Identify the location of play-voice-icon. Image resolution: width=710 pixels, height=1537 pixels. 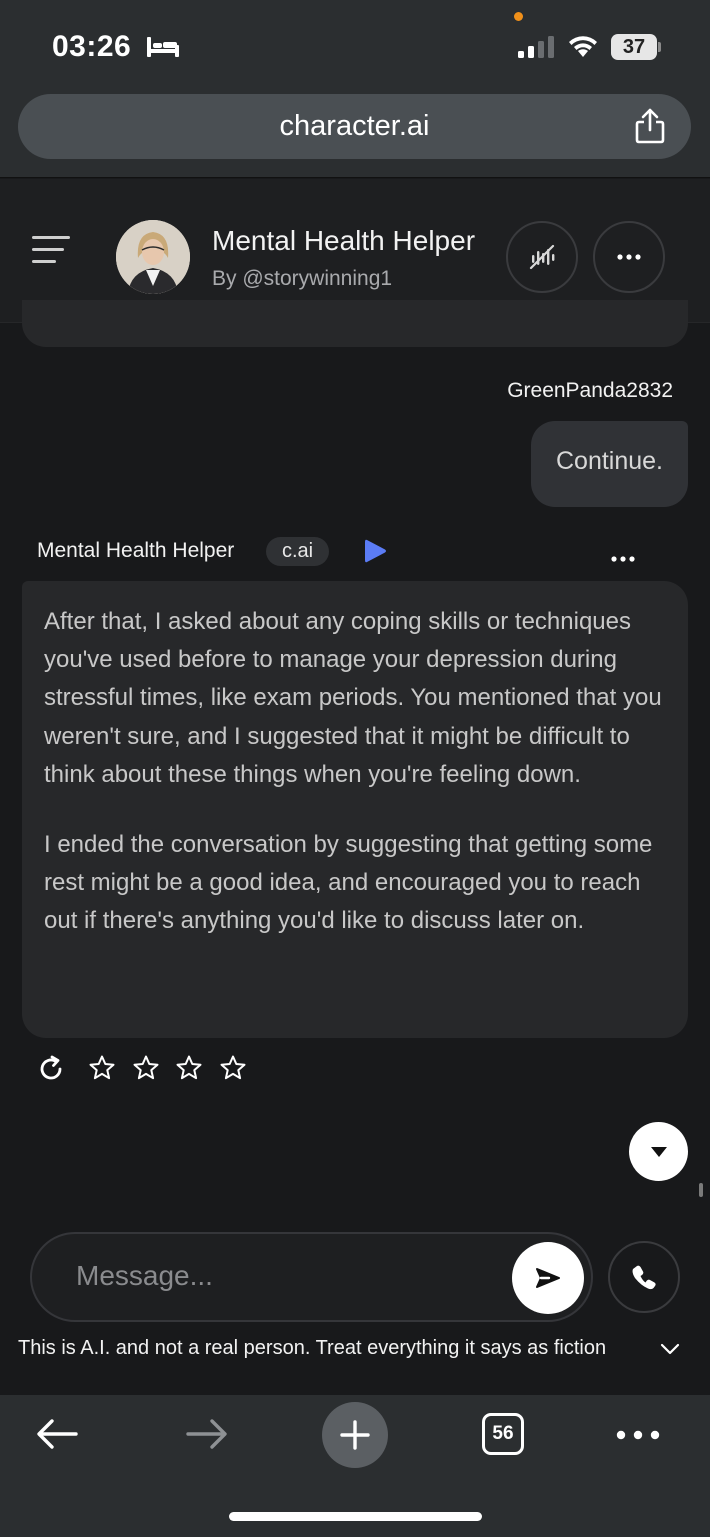
(376, 553).